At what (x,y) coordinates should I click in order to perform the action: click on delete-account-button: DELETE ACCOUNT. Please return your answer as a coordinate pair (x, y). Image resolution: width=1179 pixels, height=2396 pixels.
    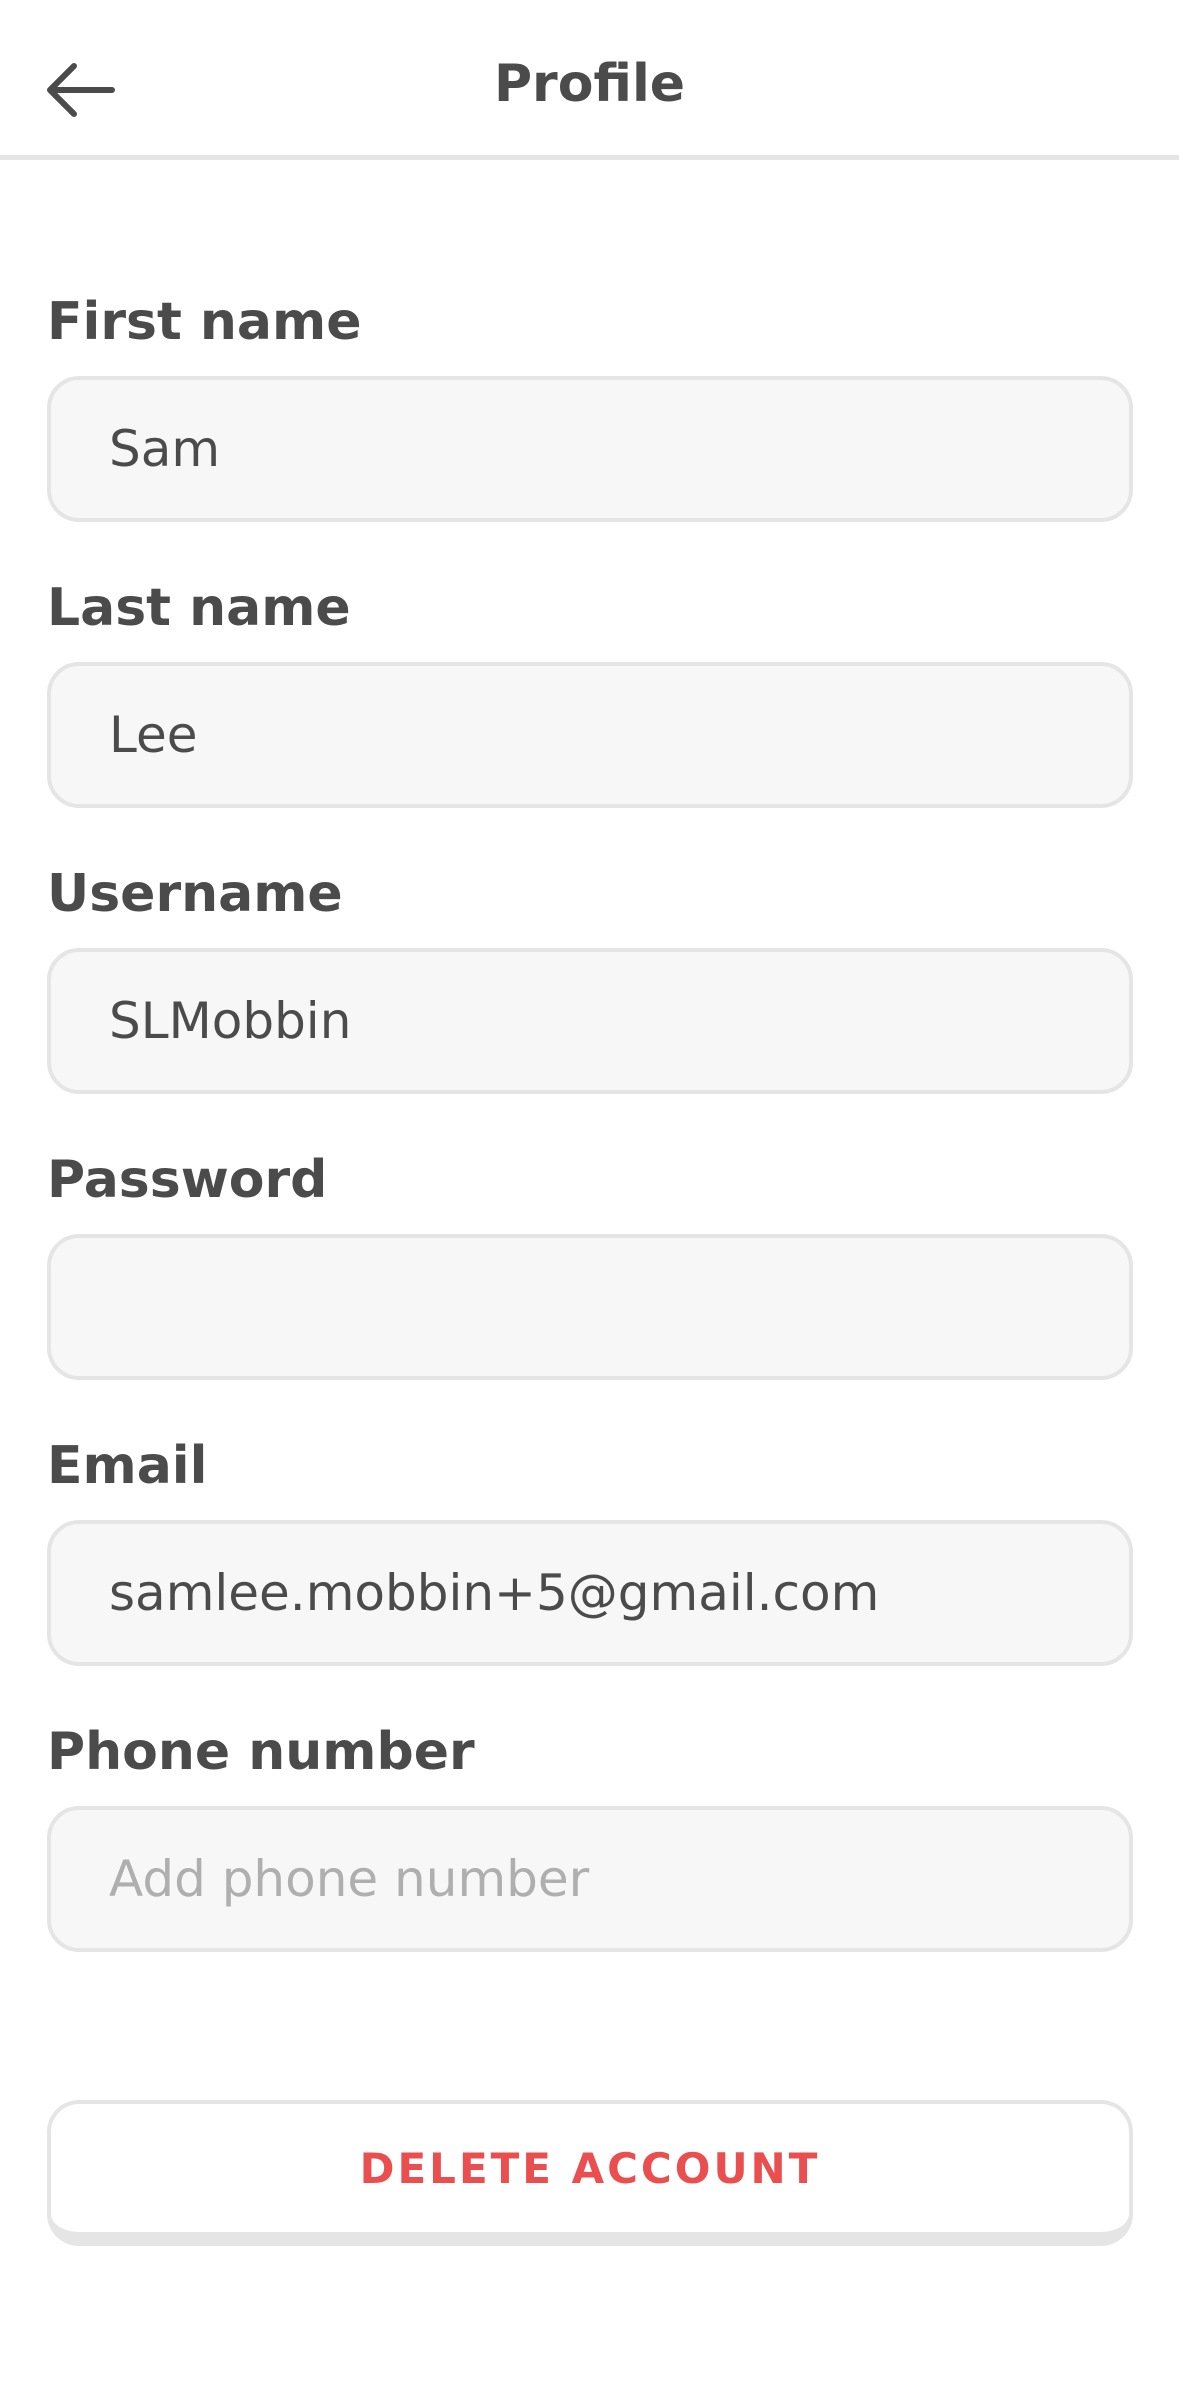
    Looking at the image, I should click on (590, 2173).